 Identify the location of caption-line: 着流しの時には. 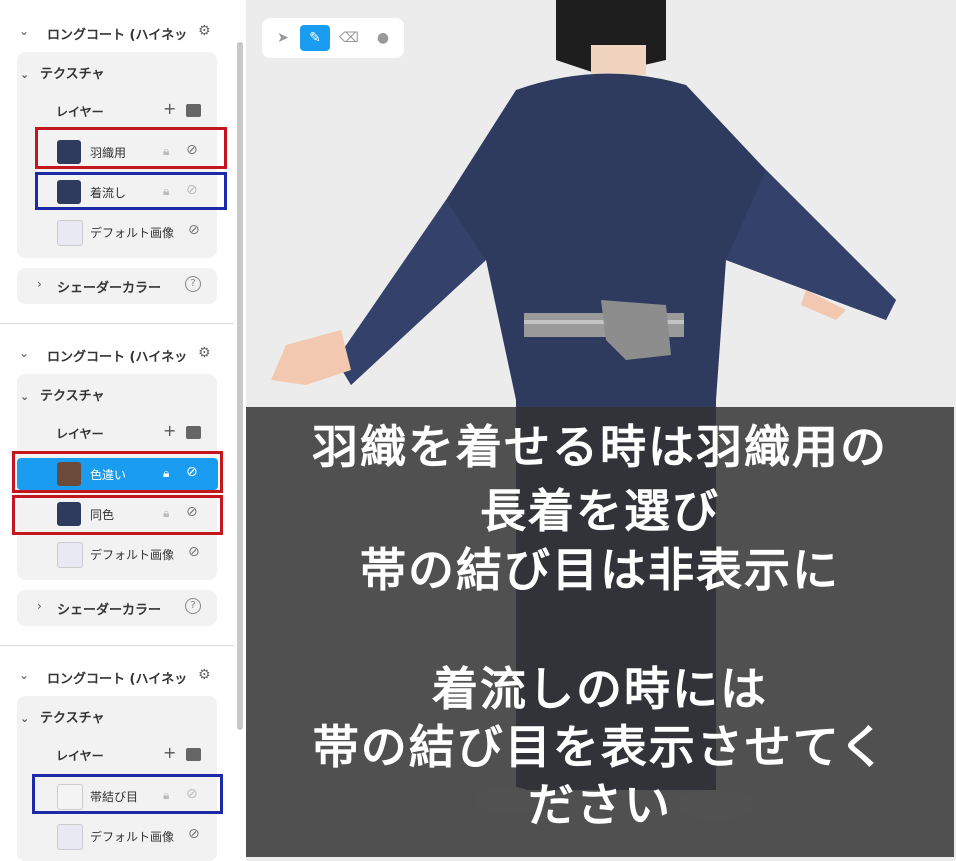
(600, 689).